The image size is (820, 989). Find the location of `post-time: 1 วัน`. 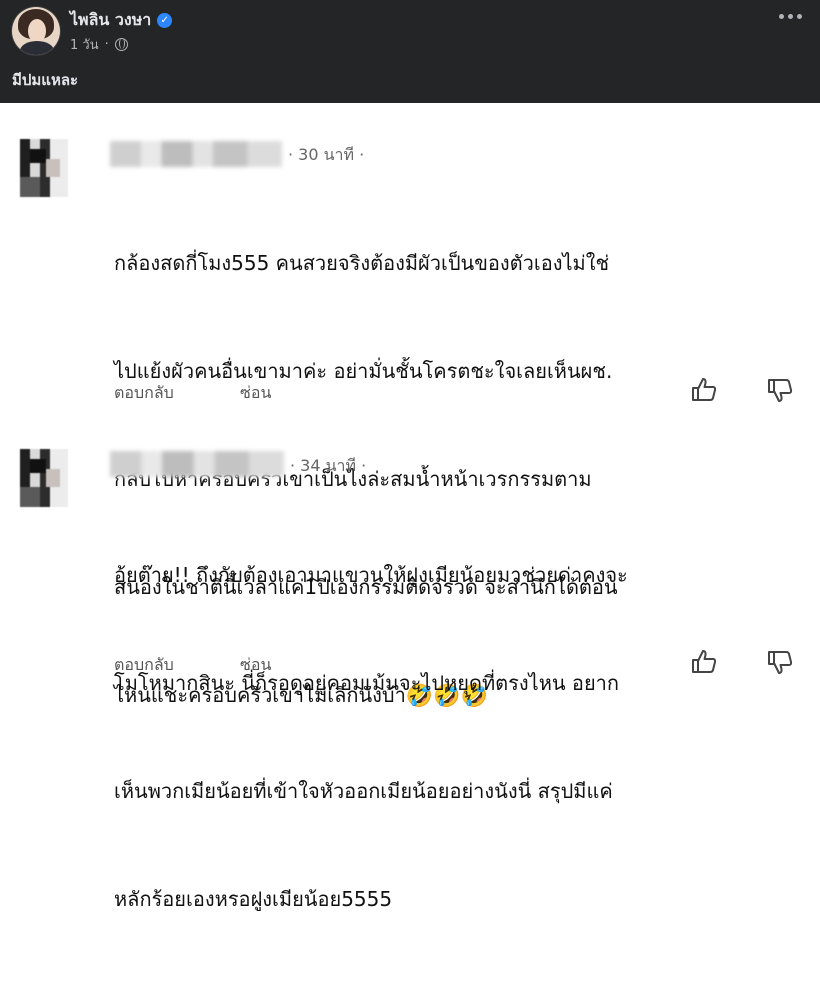

post-time: 1 วัน is located at coordinates (84, 44).